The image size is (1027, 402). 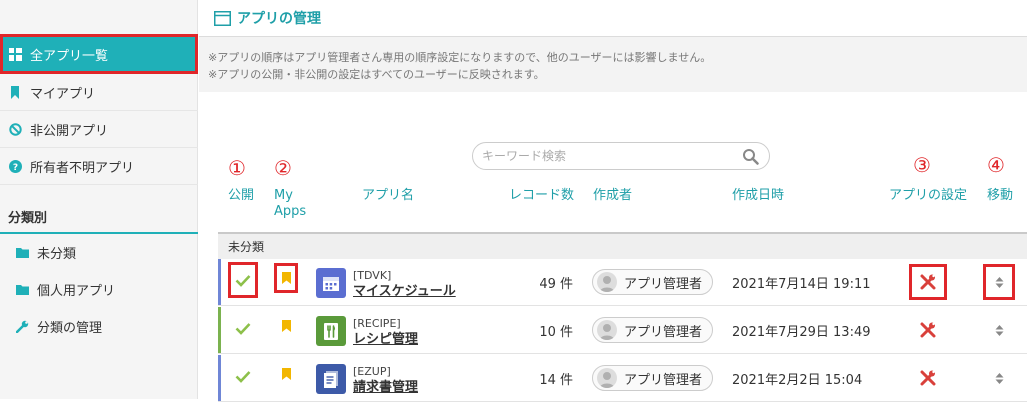 I want to click on page-header: アプリの管理, so click(x=613, y=18).